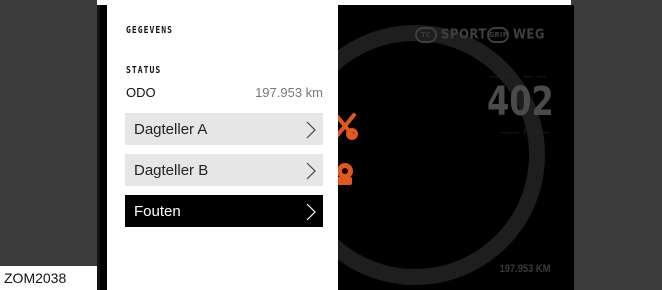 Image resolution: width=662 pixels, height=290 pixels. Describe the element at coordinates (498, 35) in the screenshot. I see `grip-icon: GRIP` at that location.